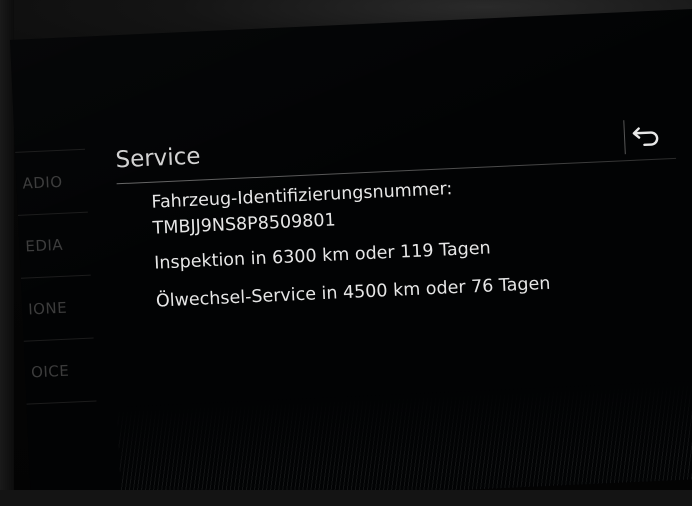  I want to click on side-menu-item-radio: ADIO, so click(51, 182).